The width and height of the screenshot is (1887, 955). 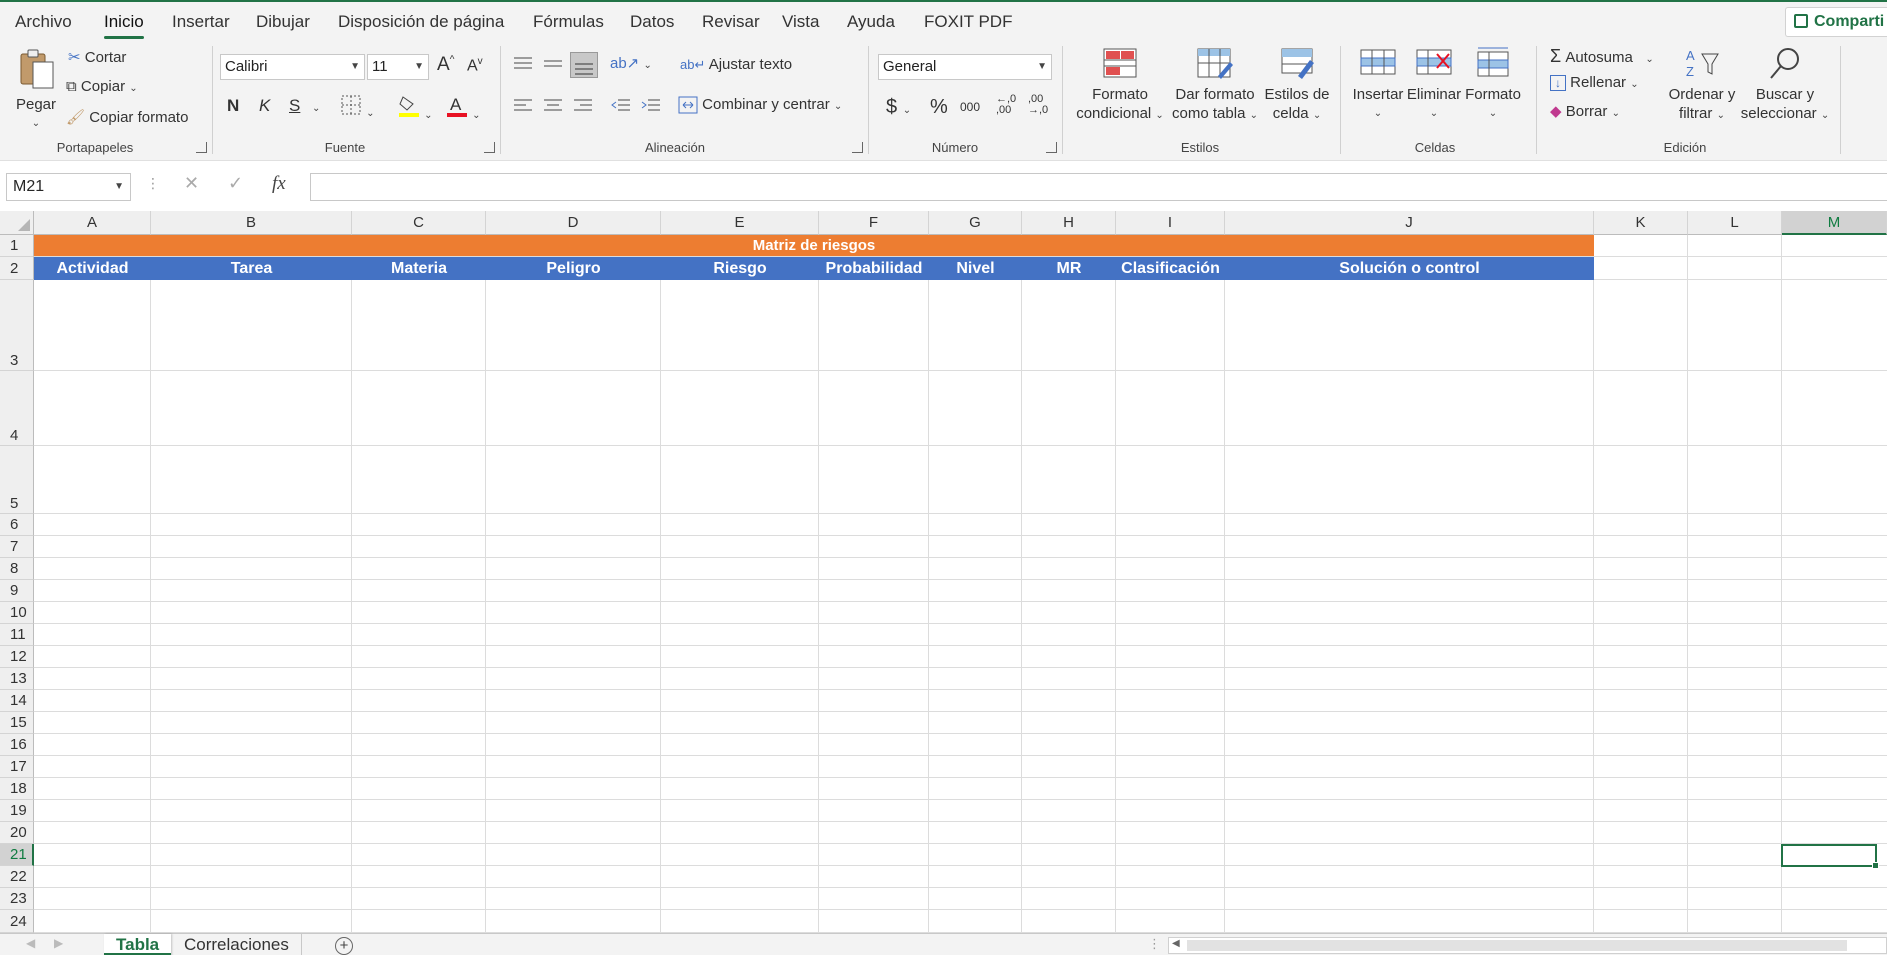 What do you see at coordinates (17, 635) in the screenshot?
I see `row-header-11: 11` at bounding box center [17, 635].